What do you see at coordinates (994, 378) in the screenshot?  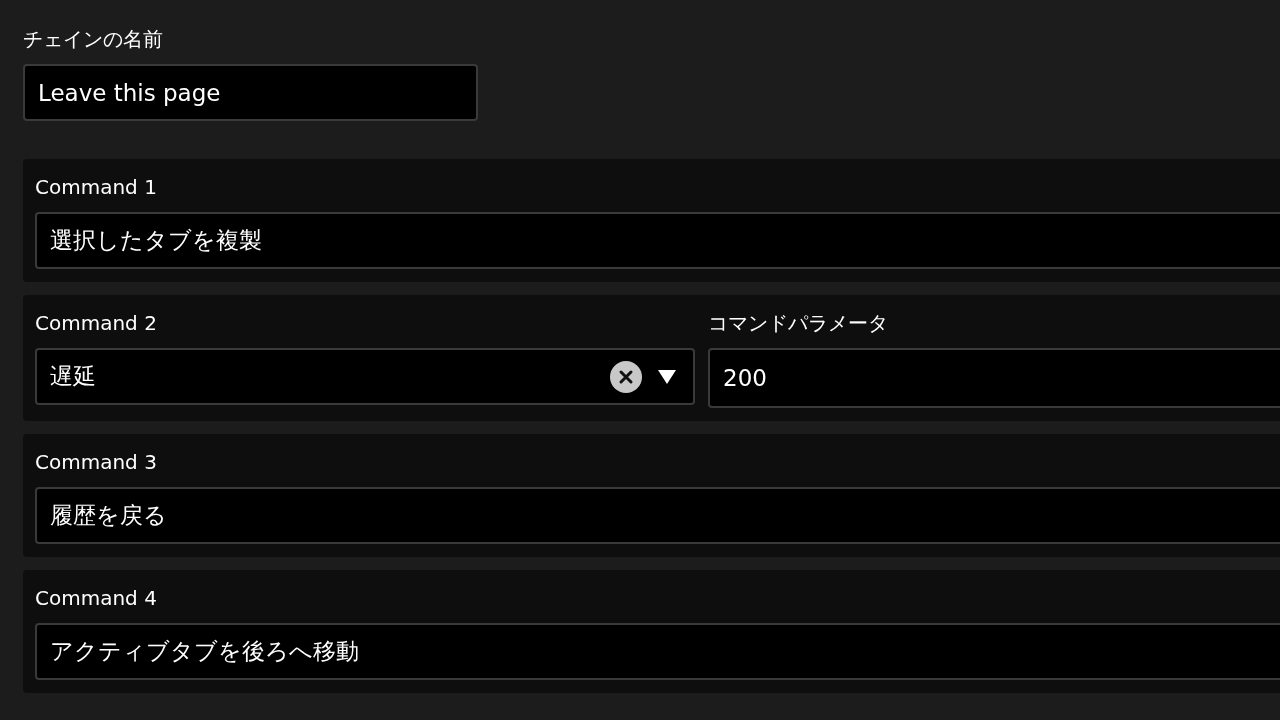 I see `text-field: 200` at bounding box center [994, 378].